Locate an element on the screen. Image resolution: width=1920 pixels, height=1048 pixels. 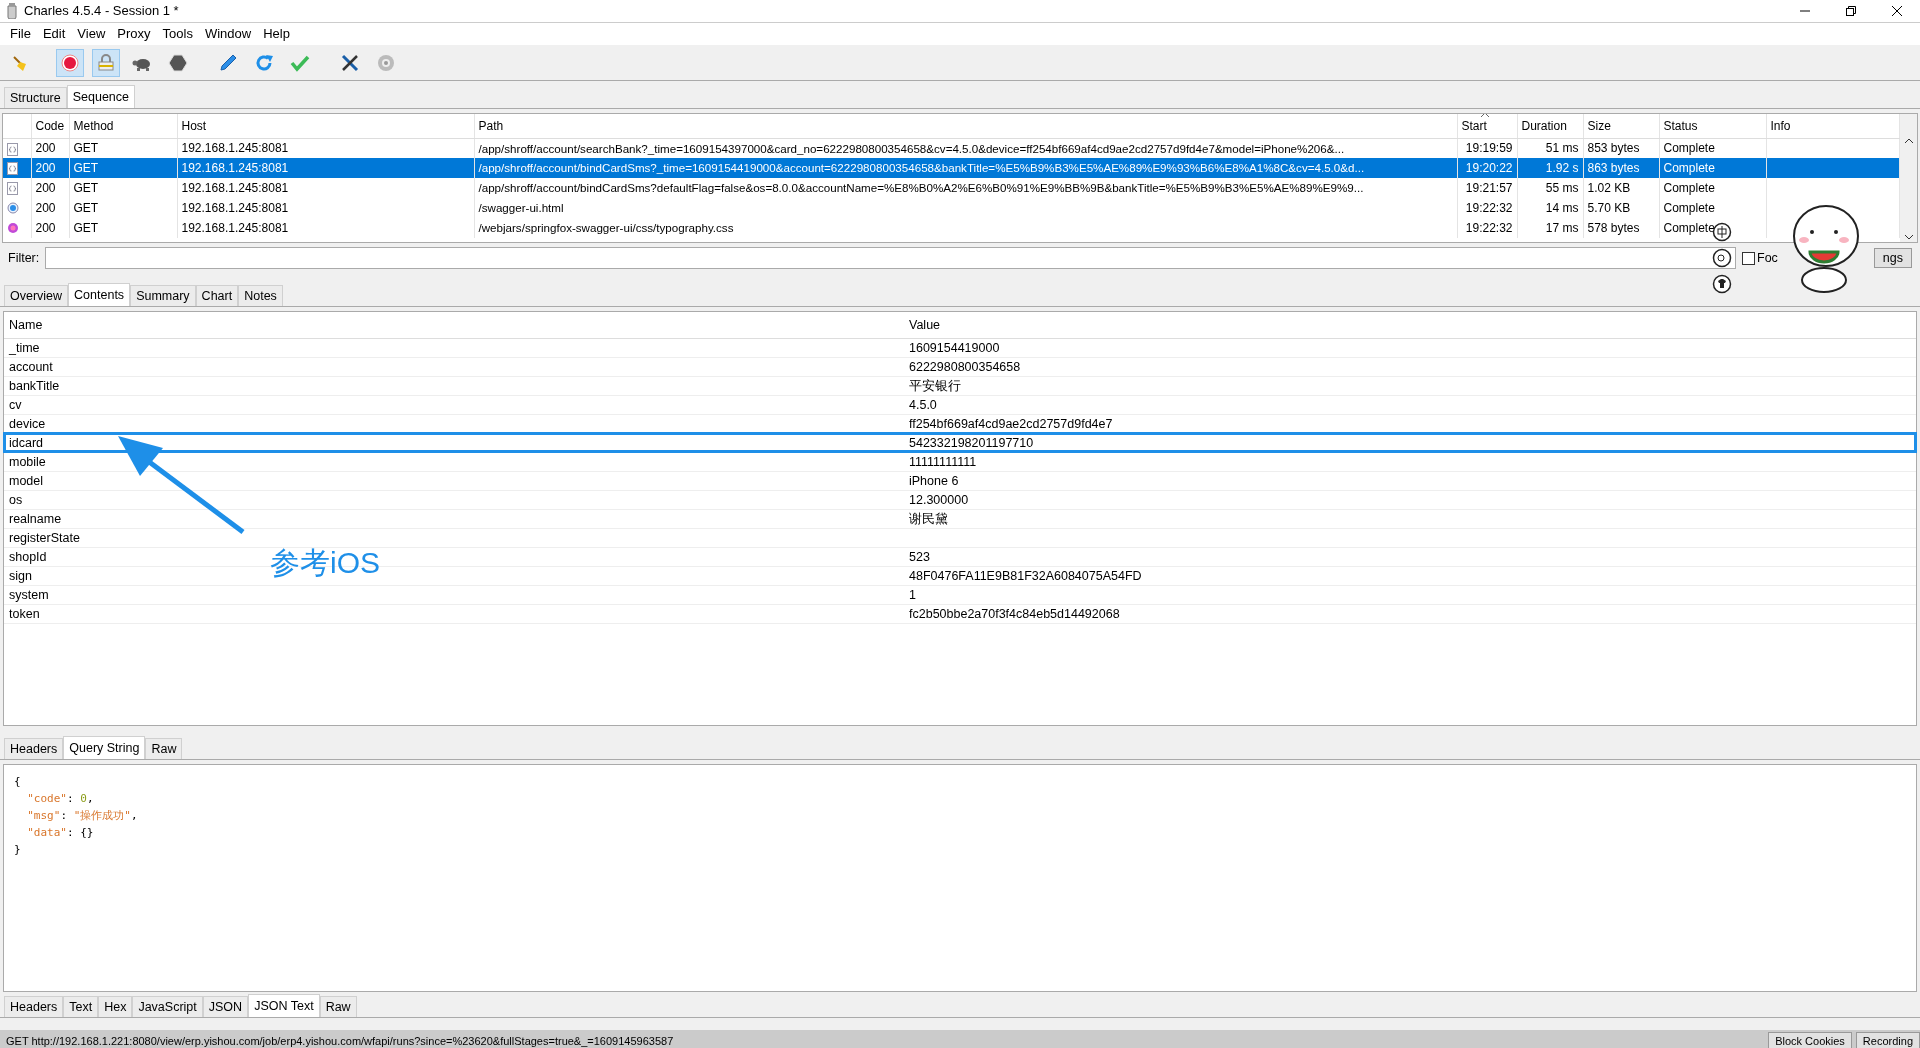
table-cell: 19:19:59 is located at coordinates (1489, 148).